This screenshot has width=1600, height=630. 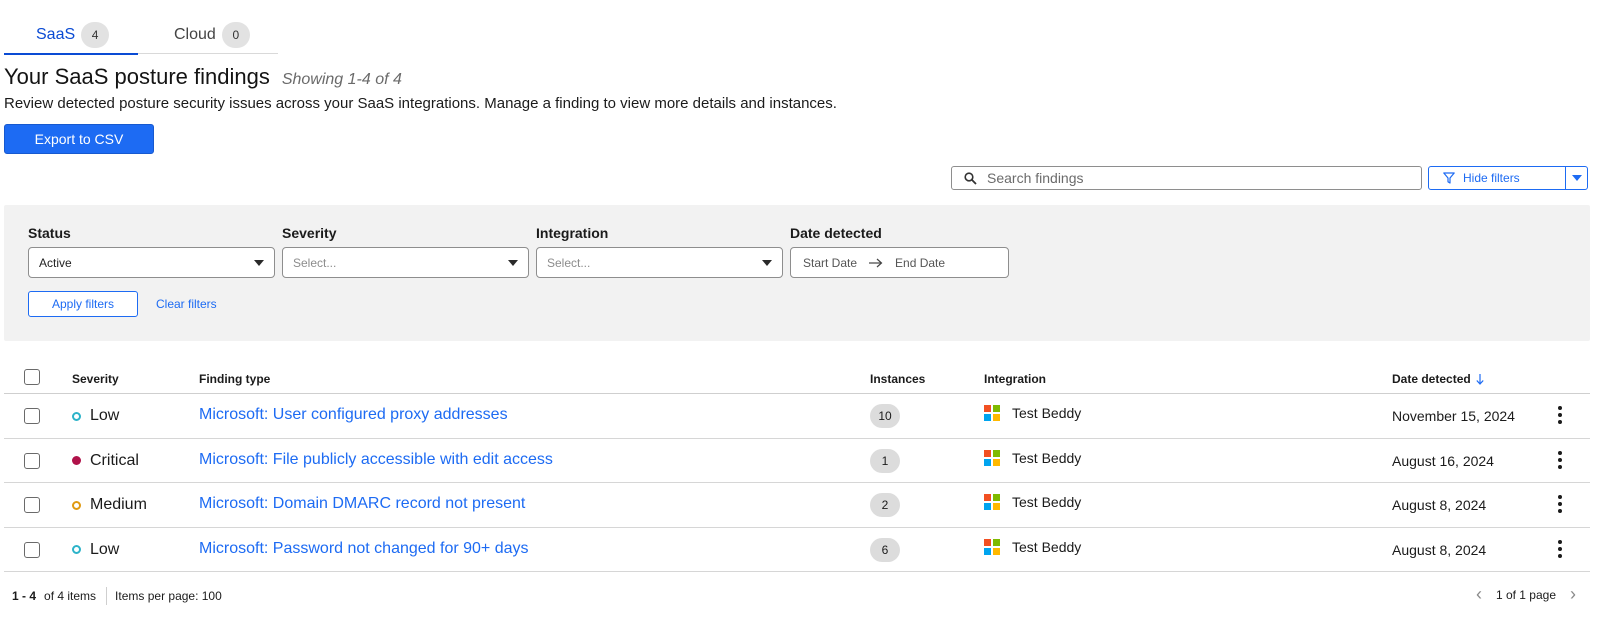 I want to click on select-all-checkbox, so click(x=32, y=377).